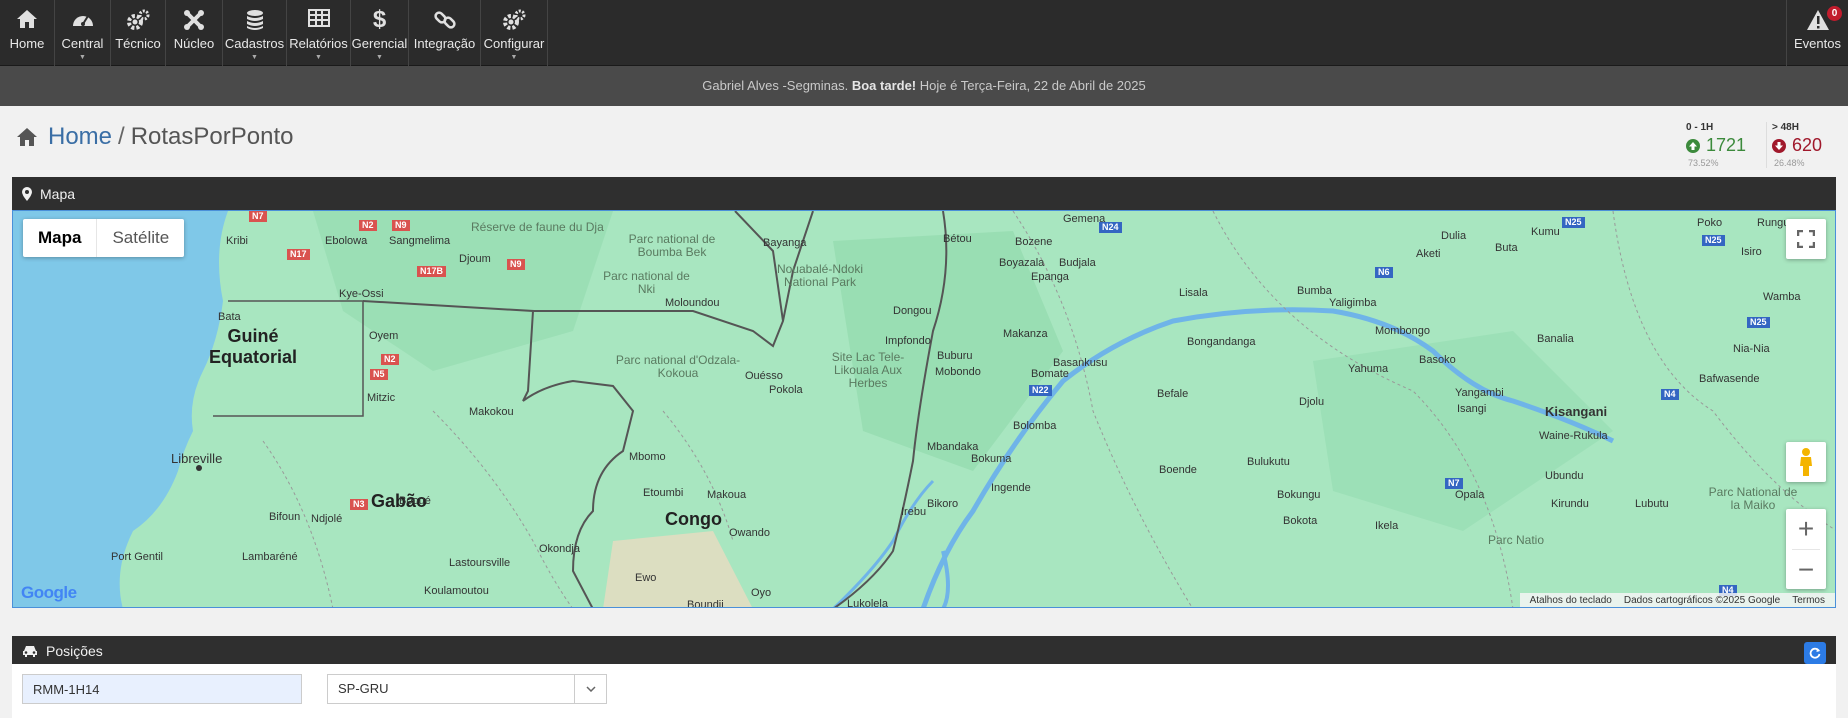 Image resolution: width=1848 pixels, height=718 pixels. What do you see at coordinates (1384, 272) in the screenshot?
I see `road-shield: N6` at bounding box center [1384, 272].